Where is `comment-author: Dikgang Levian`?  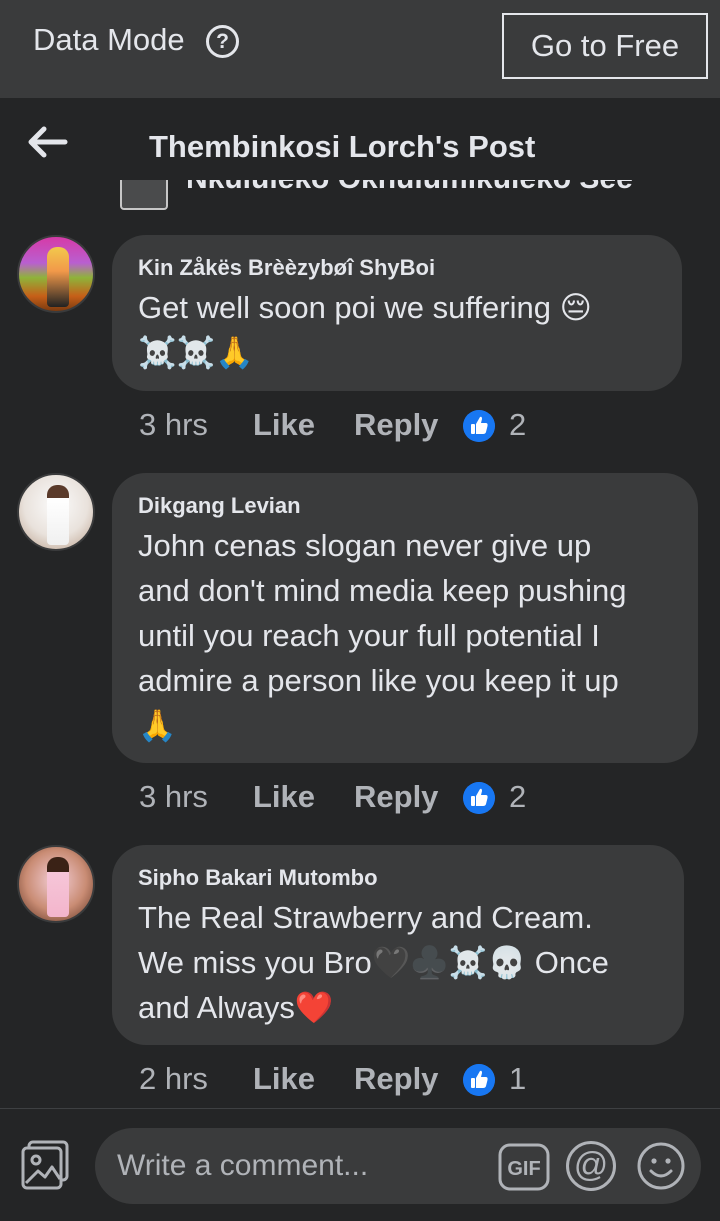
comment-author: Dikgang Levian is located at coordinates (219, 506).